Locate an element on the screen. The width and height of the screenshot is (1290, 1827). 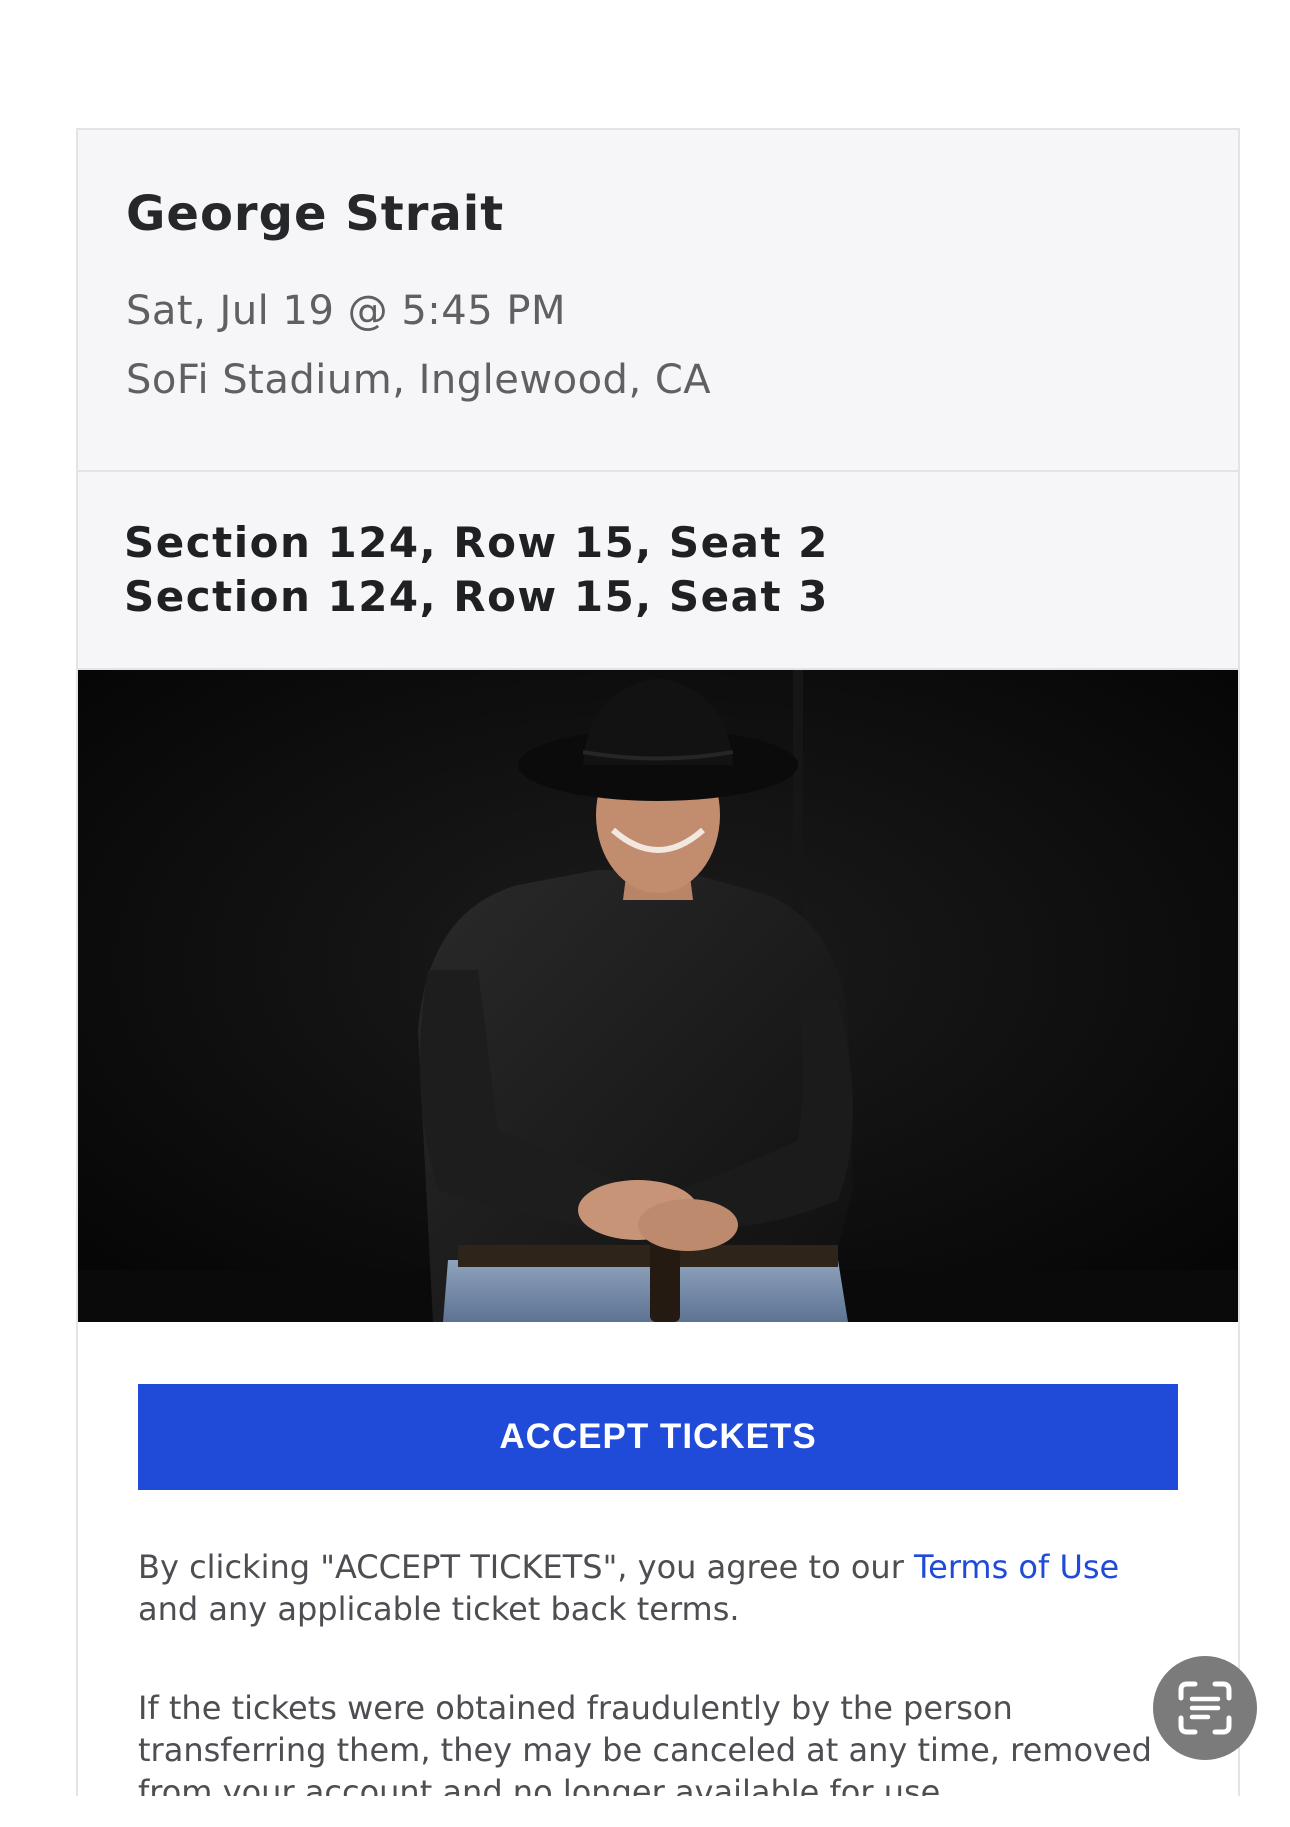
live-text-scan-icon is located at coordinates (1205, 1708).